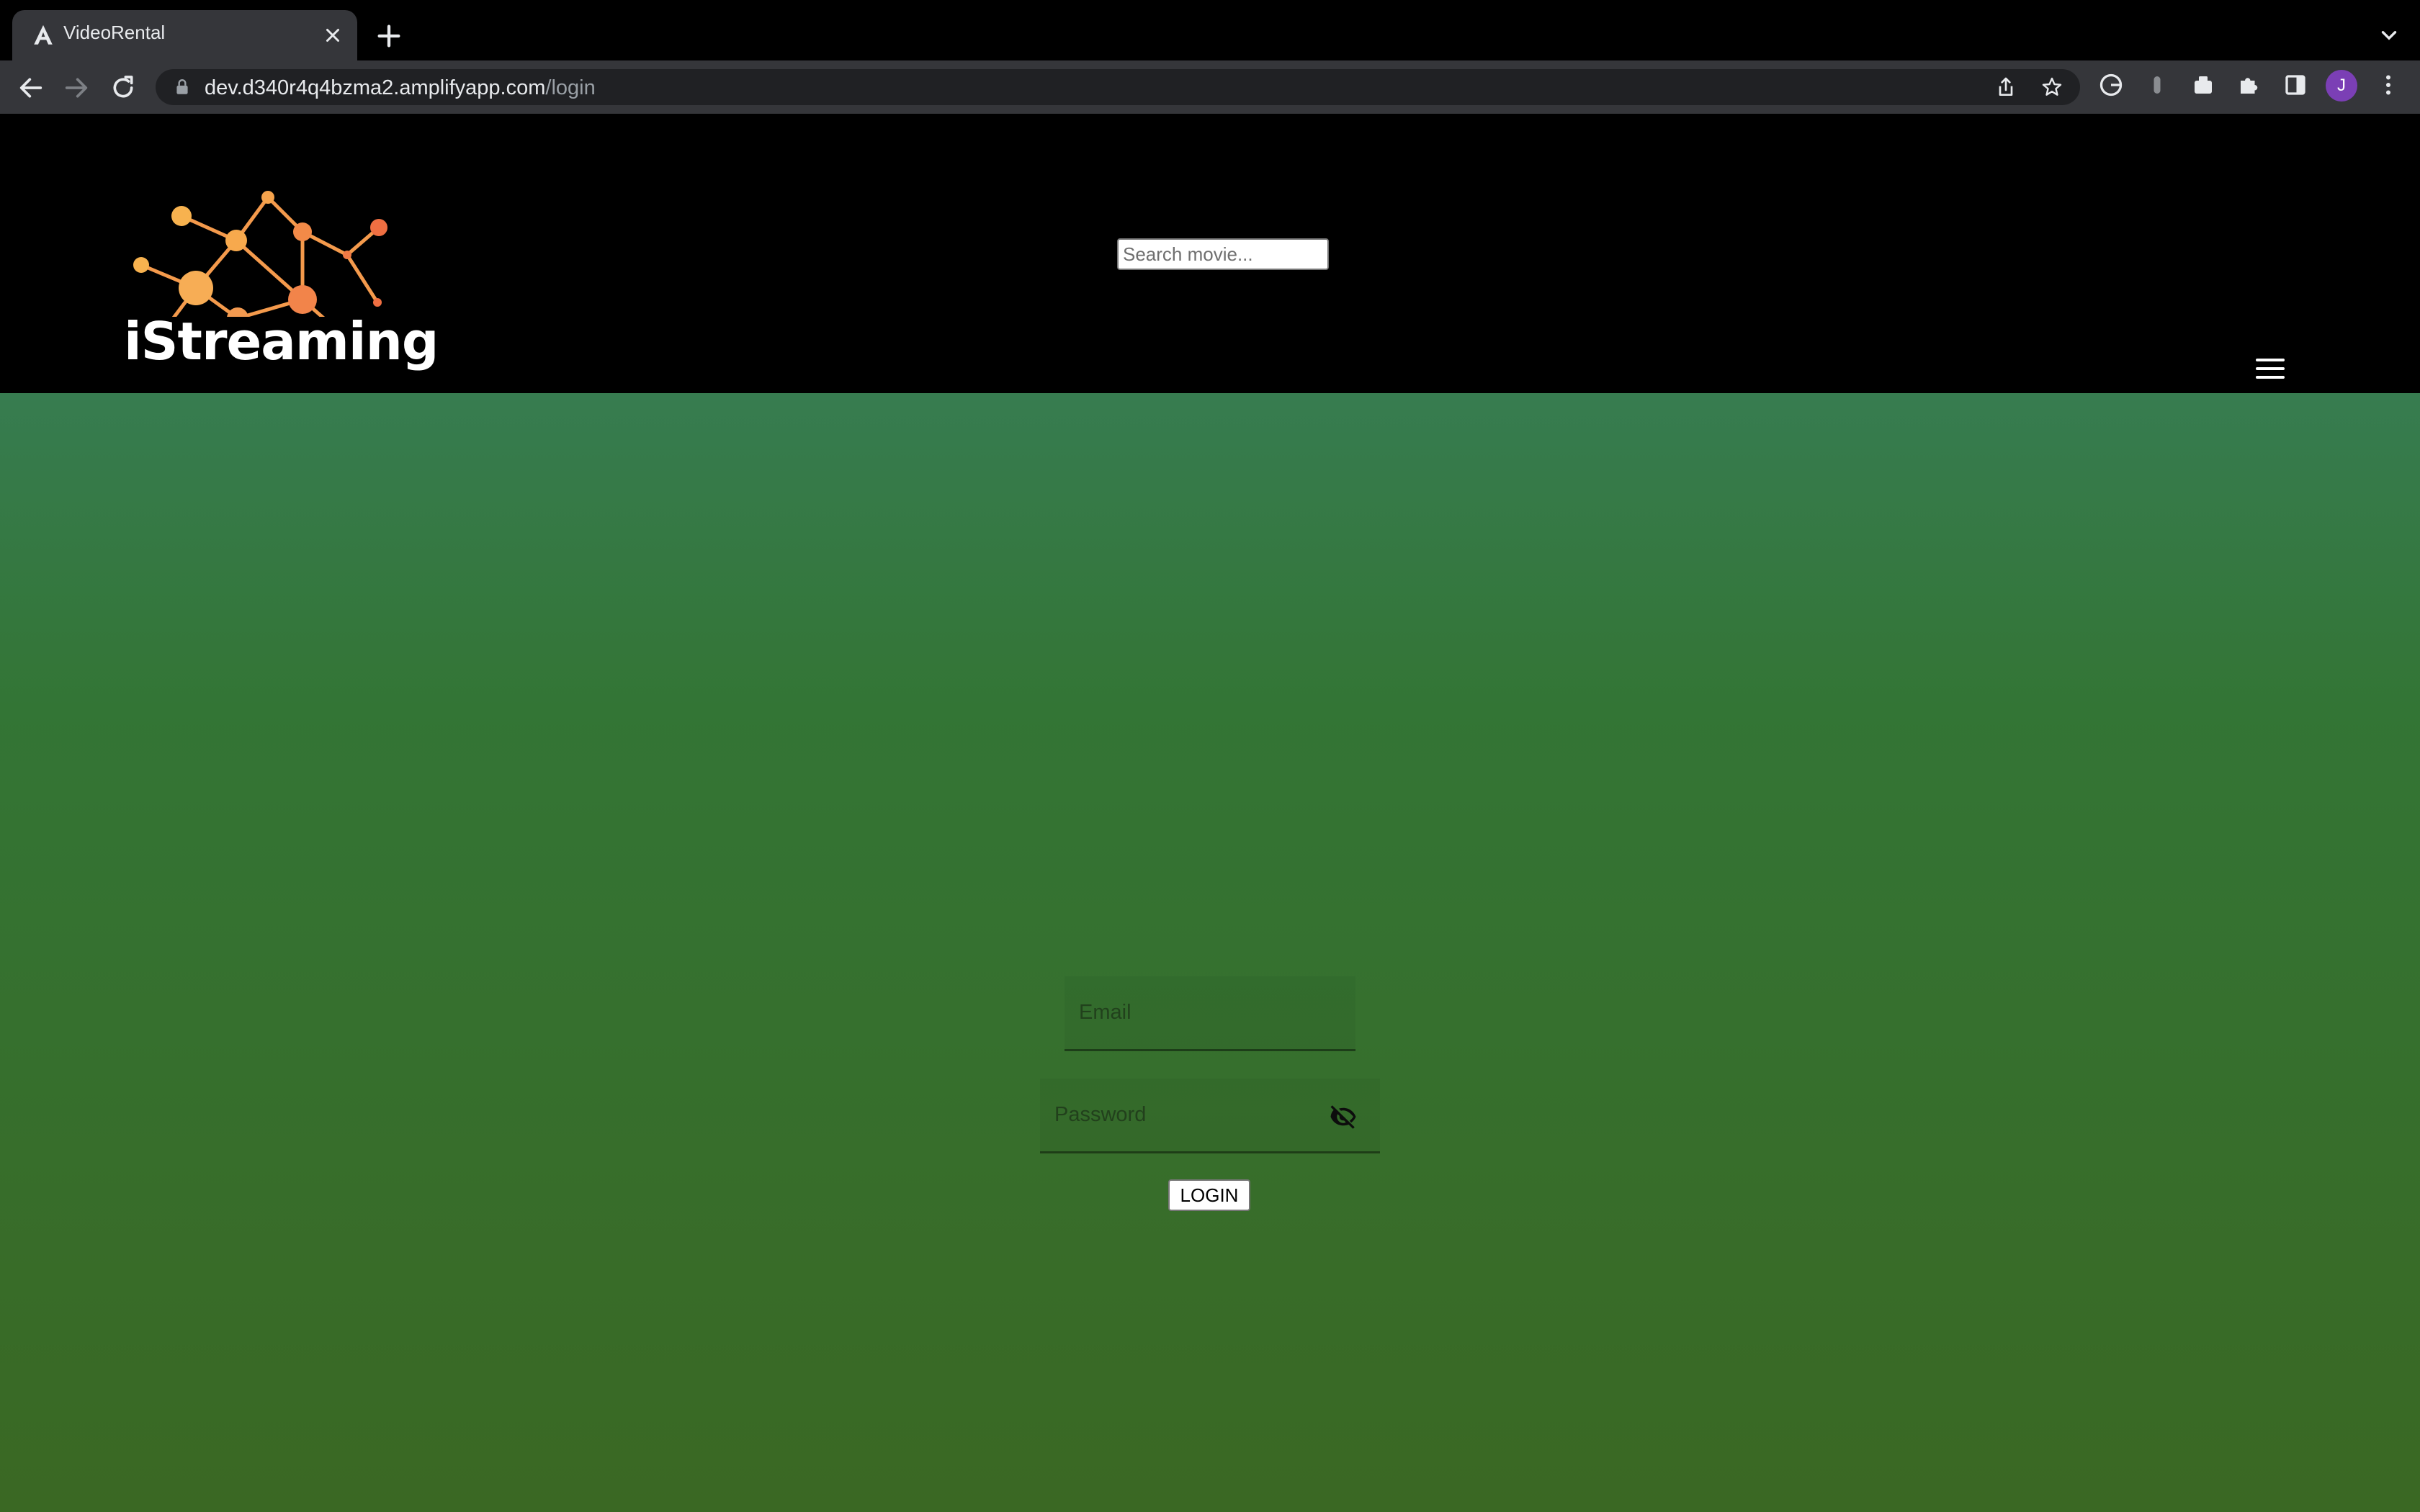  Describe the element at coordinates (182, 87) in the screenshot. I see `lock-icon` at that location.